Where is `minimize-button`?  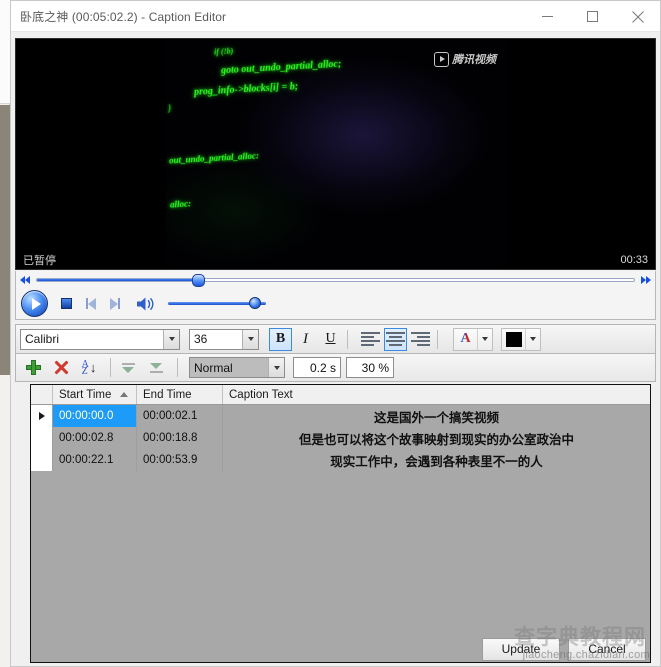
minimize-button is located at coordinates (547, 16).